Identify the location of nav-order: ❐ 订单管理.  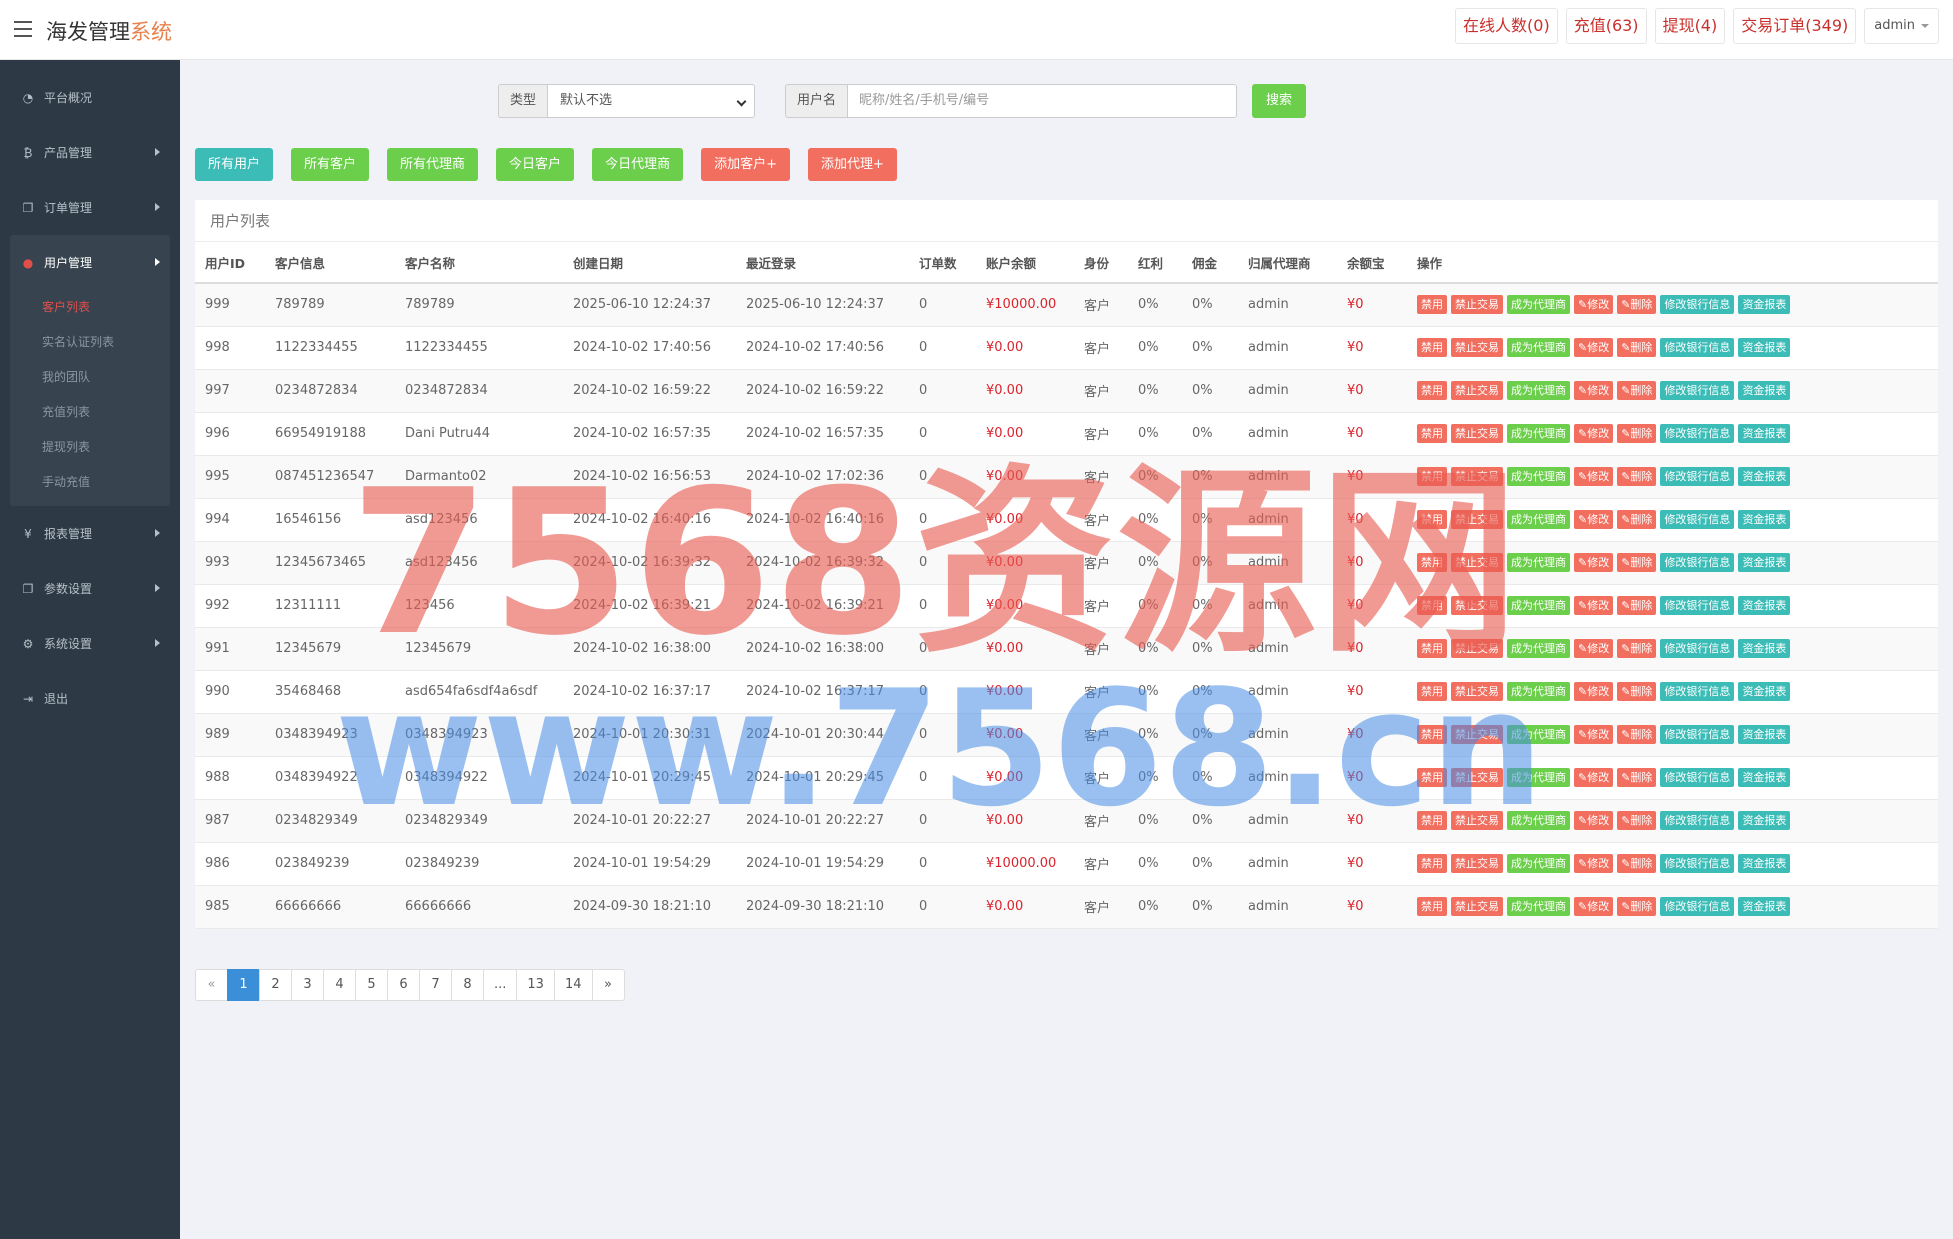
(90, 207).